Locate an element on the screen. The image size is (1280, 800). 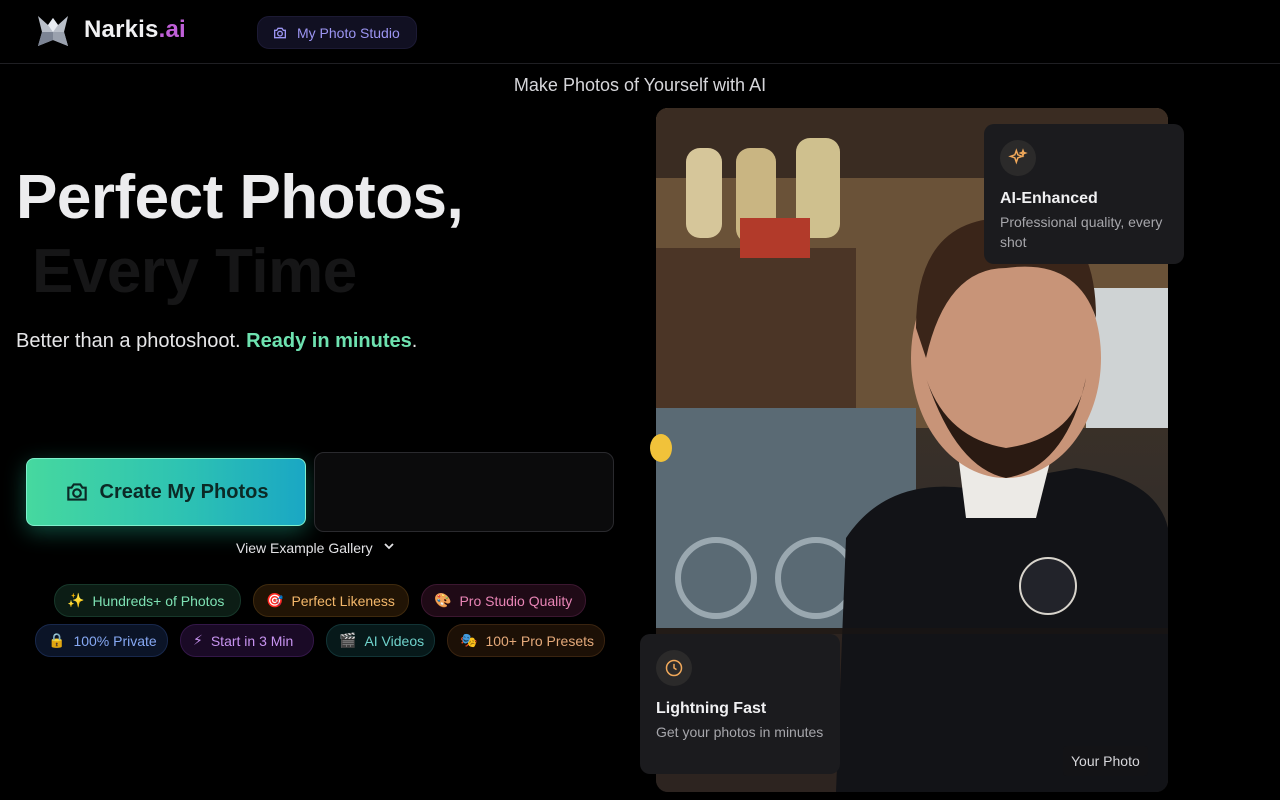
hero-title-line2: Every Time is located at coordinates (194, 271).